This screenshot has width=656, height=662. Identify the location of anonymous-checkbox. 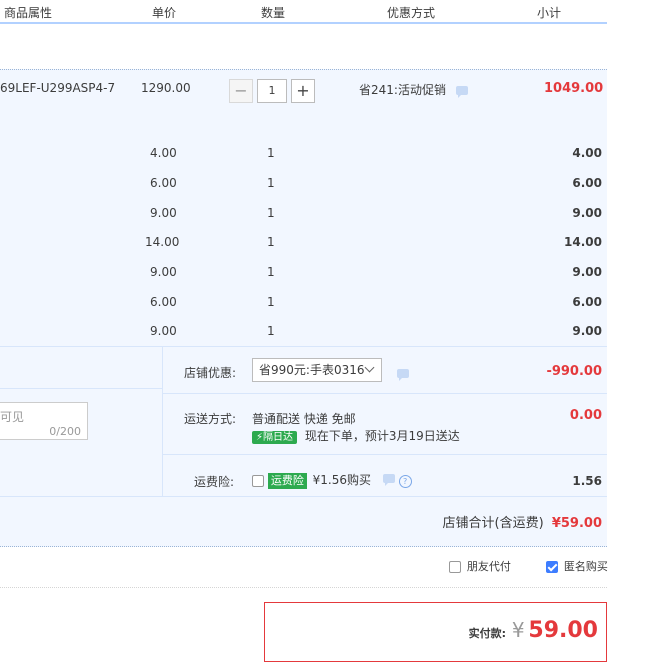
(552, 566).